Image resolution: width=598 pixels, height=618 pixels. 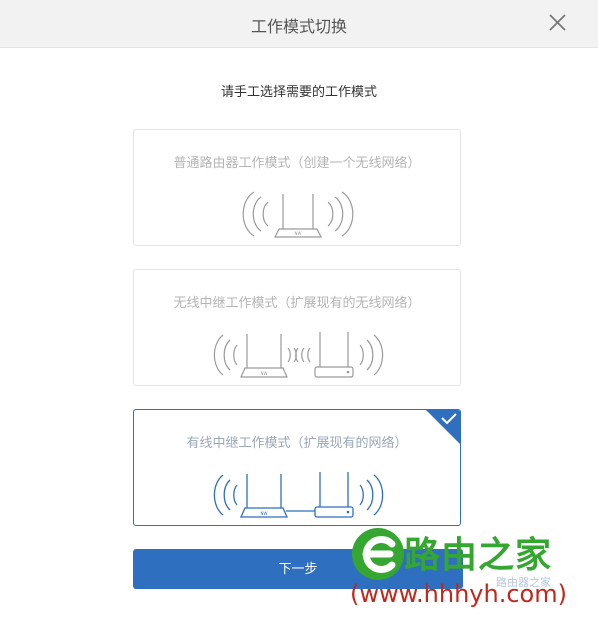 I want to click on dialog-header: 工作模式切换, so click(x=299, y=24).